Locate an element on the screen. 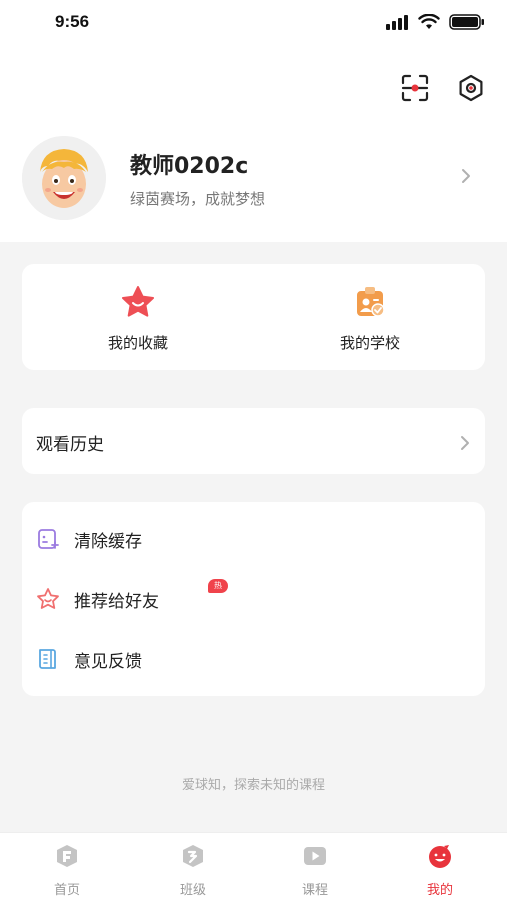 This screenshot has width=507, height=900. my-favorites-button: 我的收藏 is located at coordinates (138, 319).